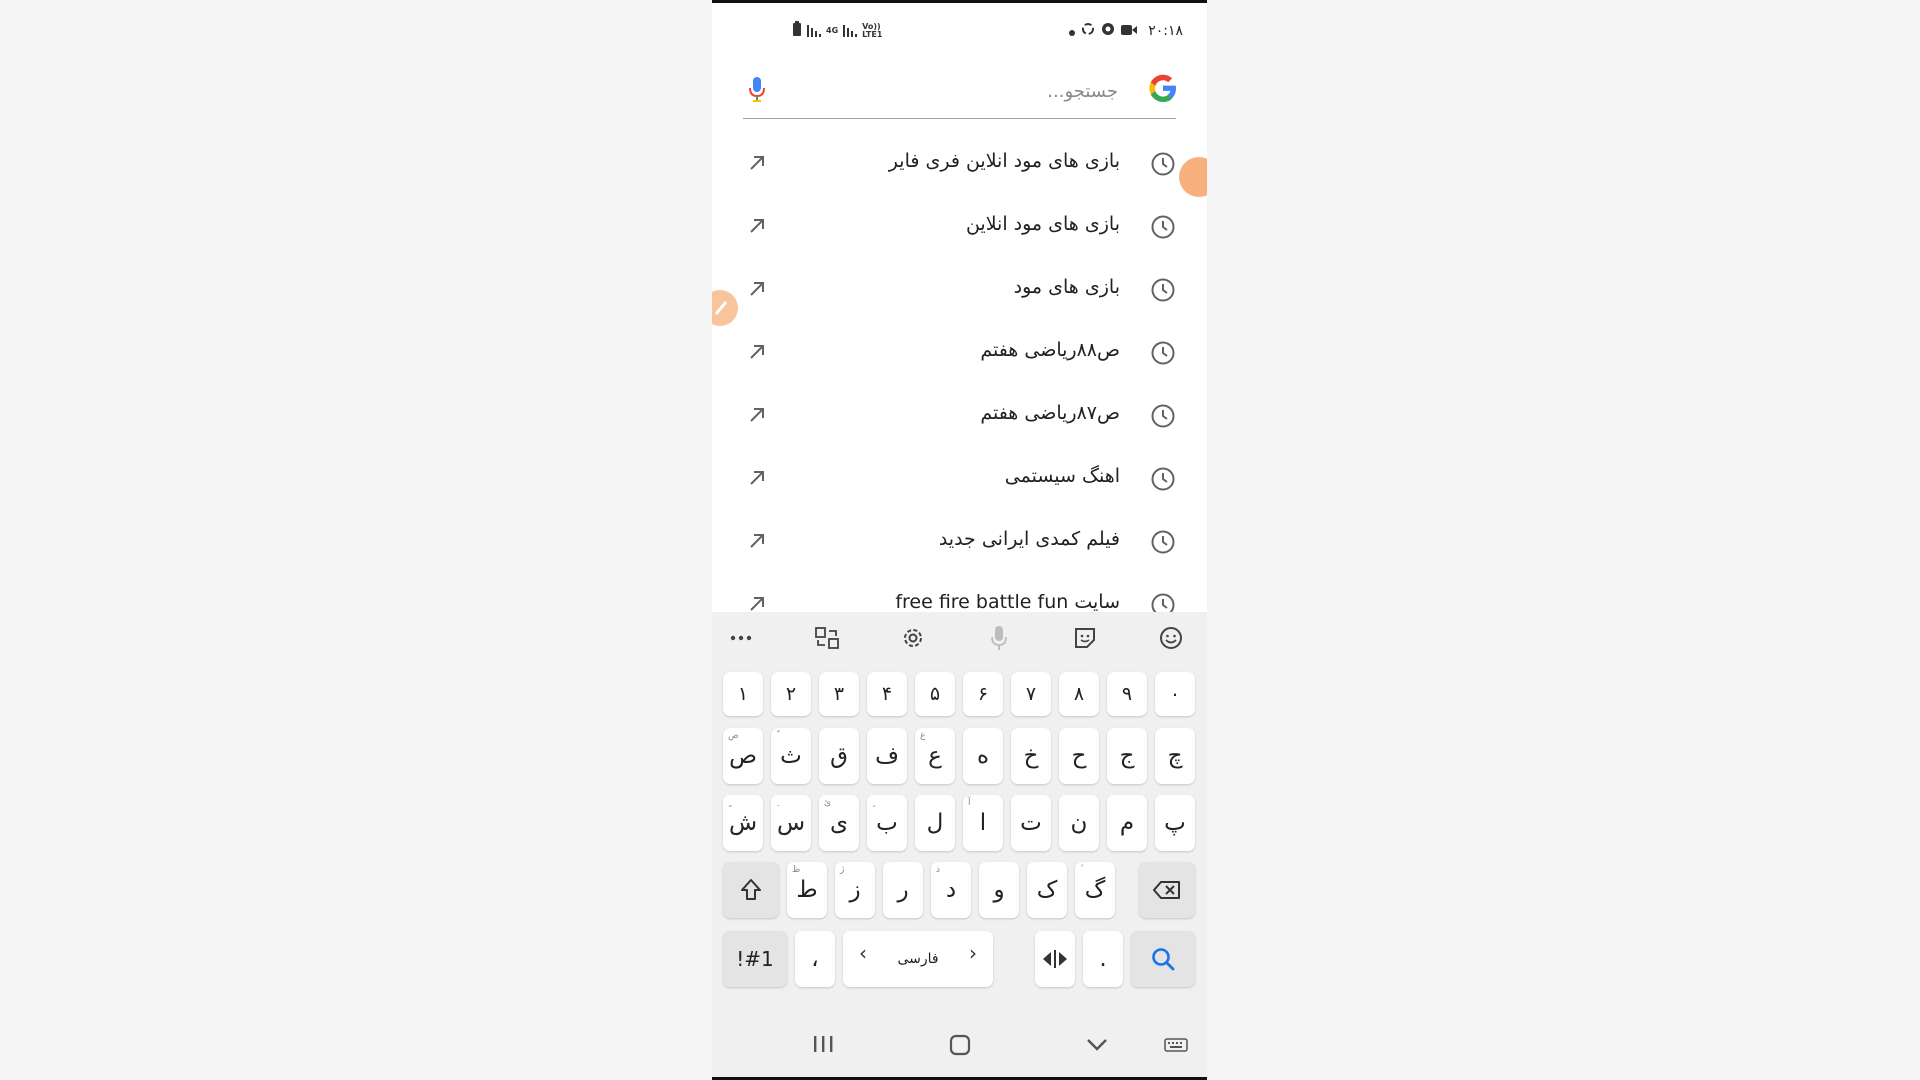 The width and height of the screenshot is (1920, 1080). I want to click on shift-key, so click(751, 890).